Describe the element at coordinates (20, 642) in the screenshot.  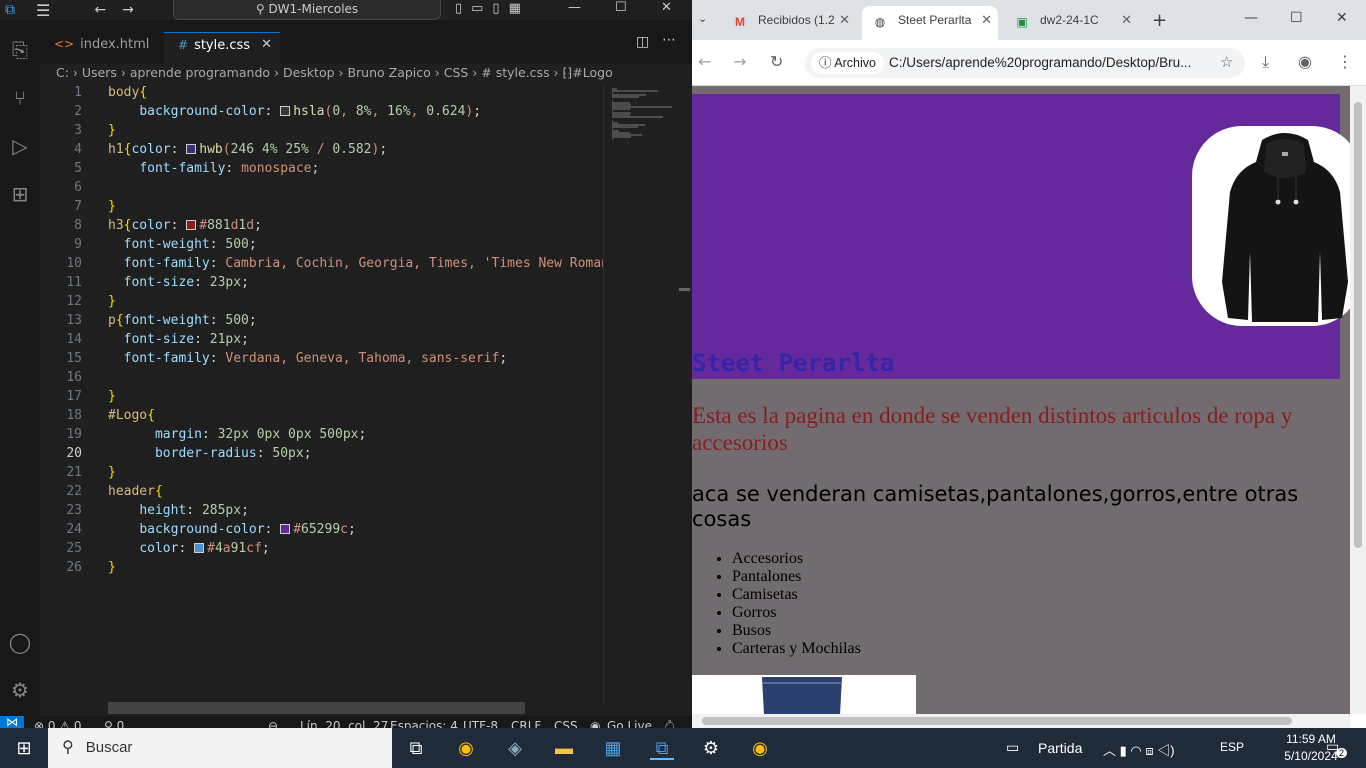
I see `account-icon: ◯` at that location.